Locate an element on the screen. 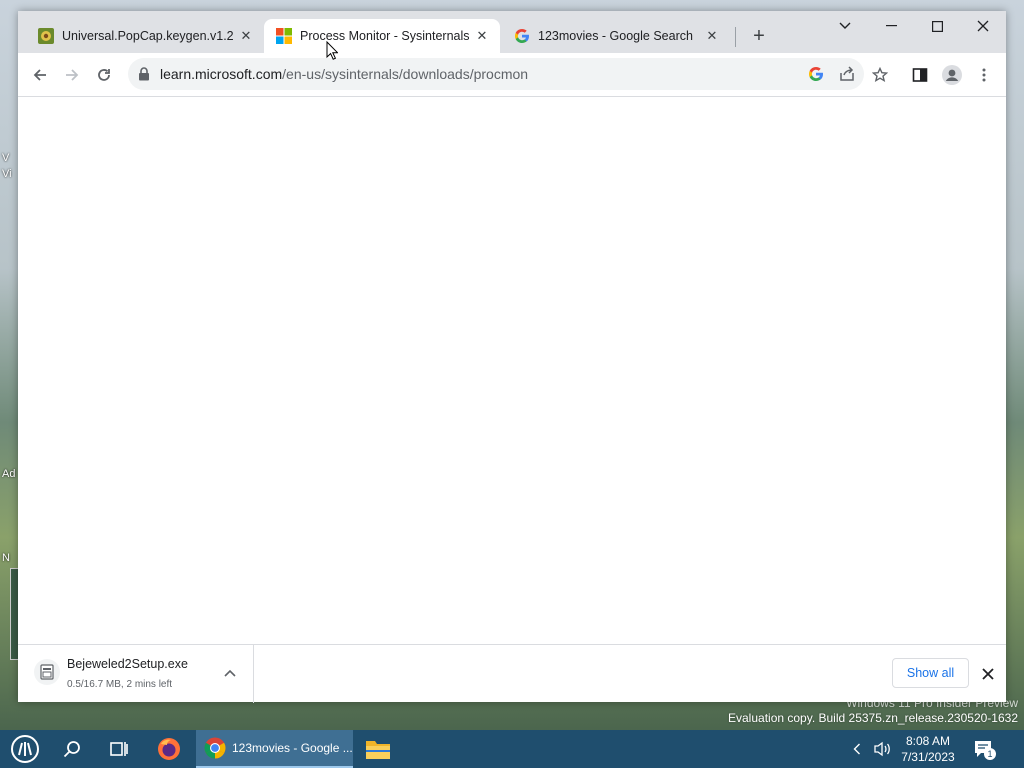 The width and height of the screenshot is (1024, 768). tab-title: 123movies - Google Search is located at coordinates (615, 36).